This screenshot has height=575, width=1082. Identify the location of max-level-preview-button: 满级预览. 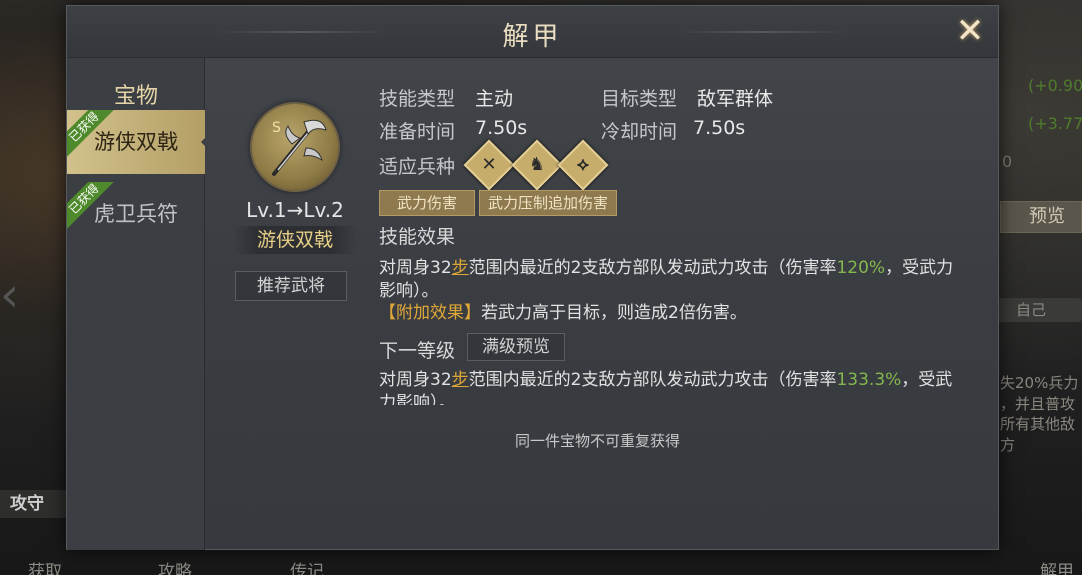
(516, 347).